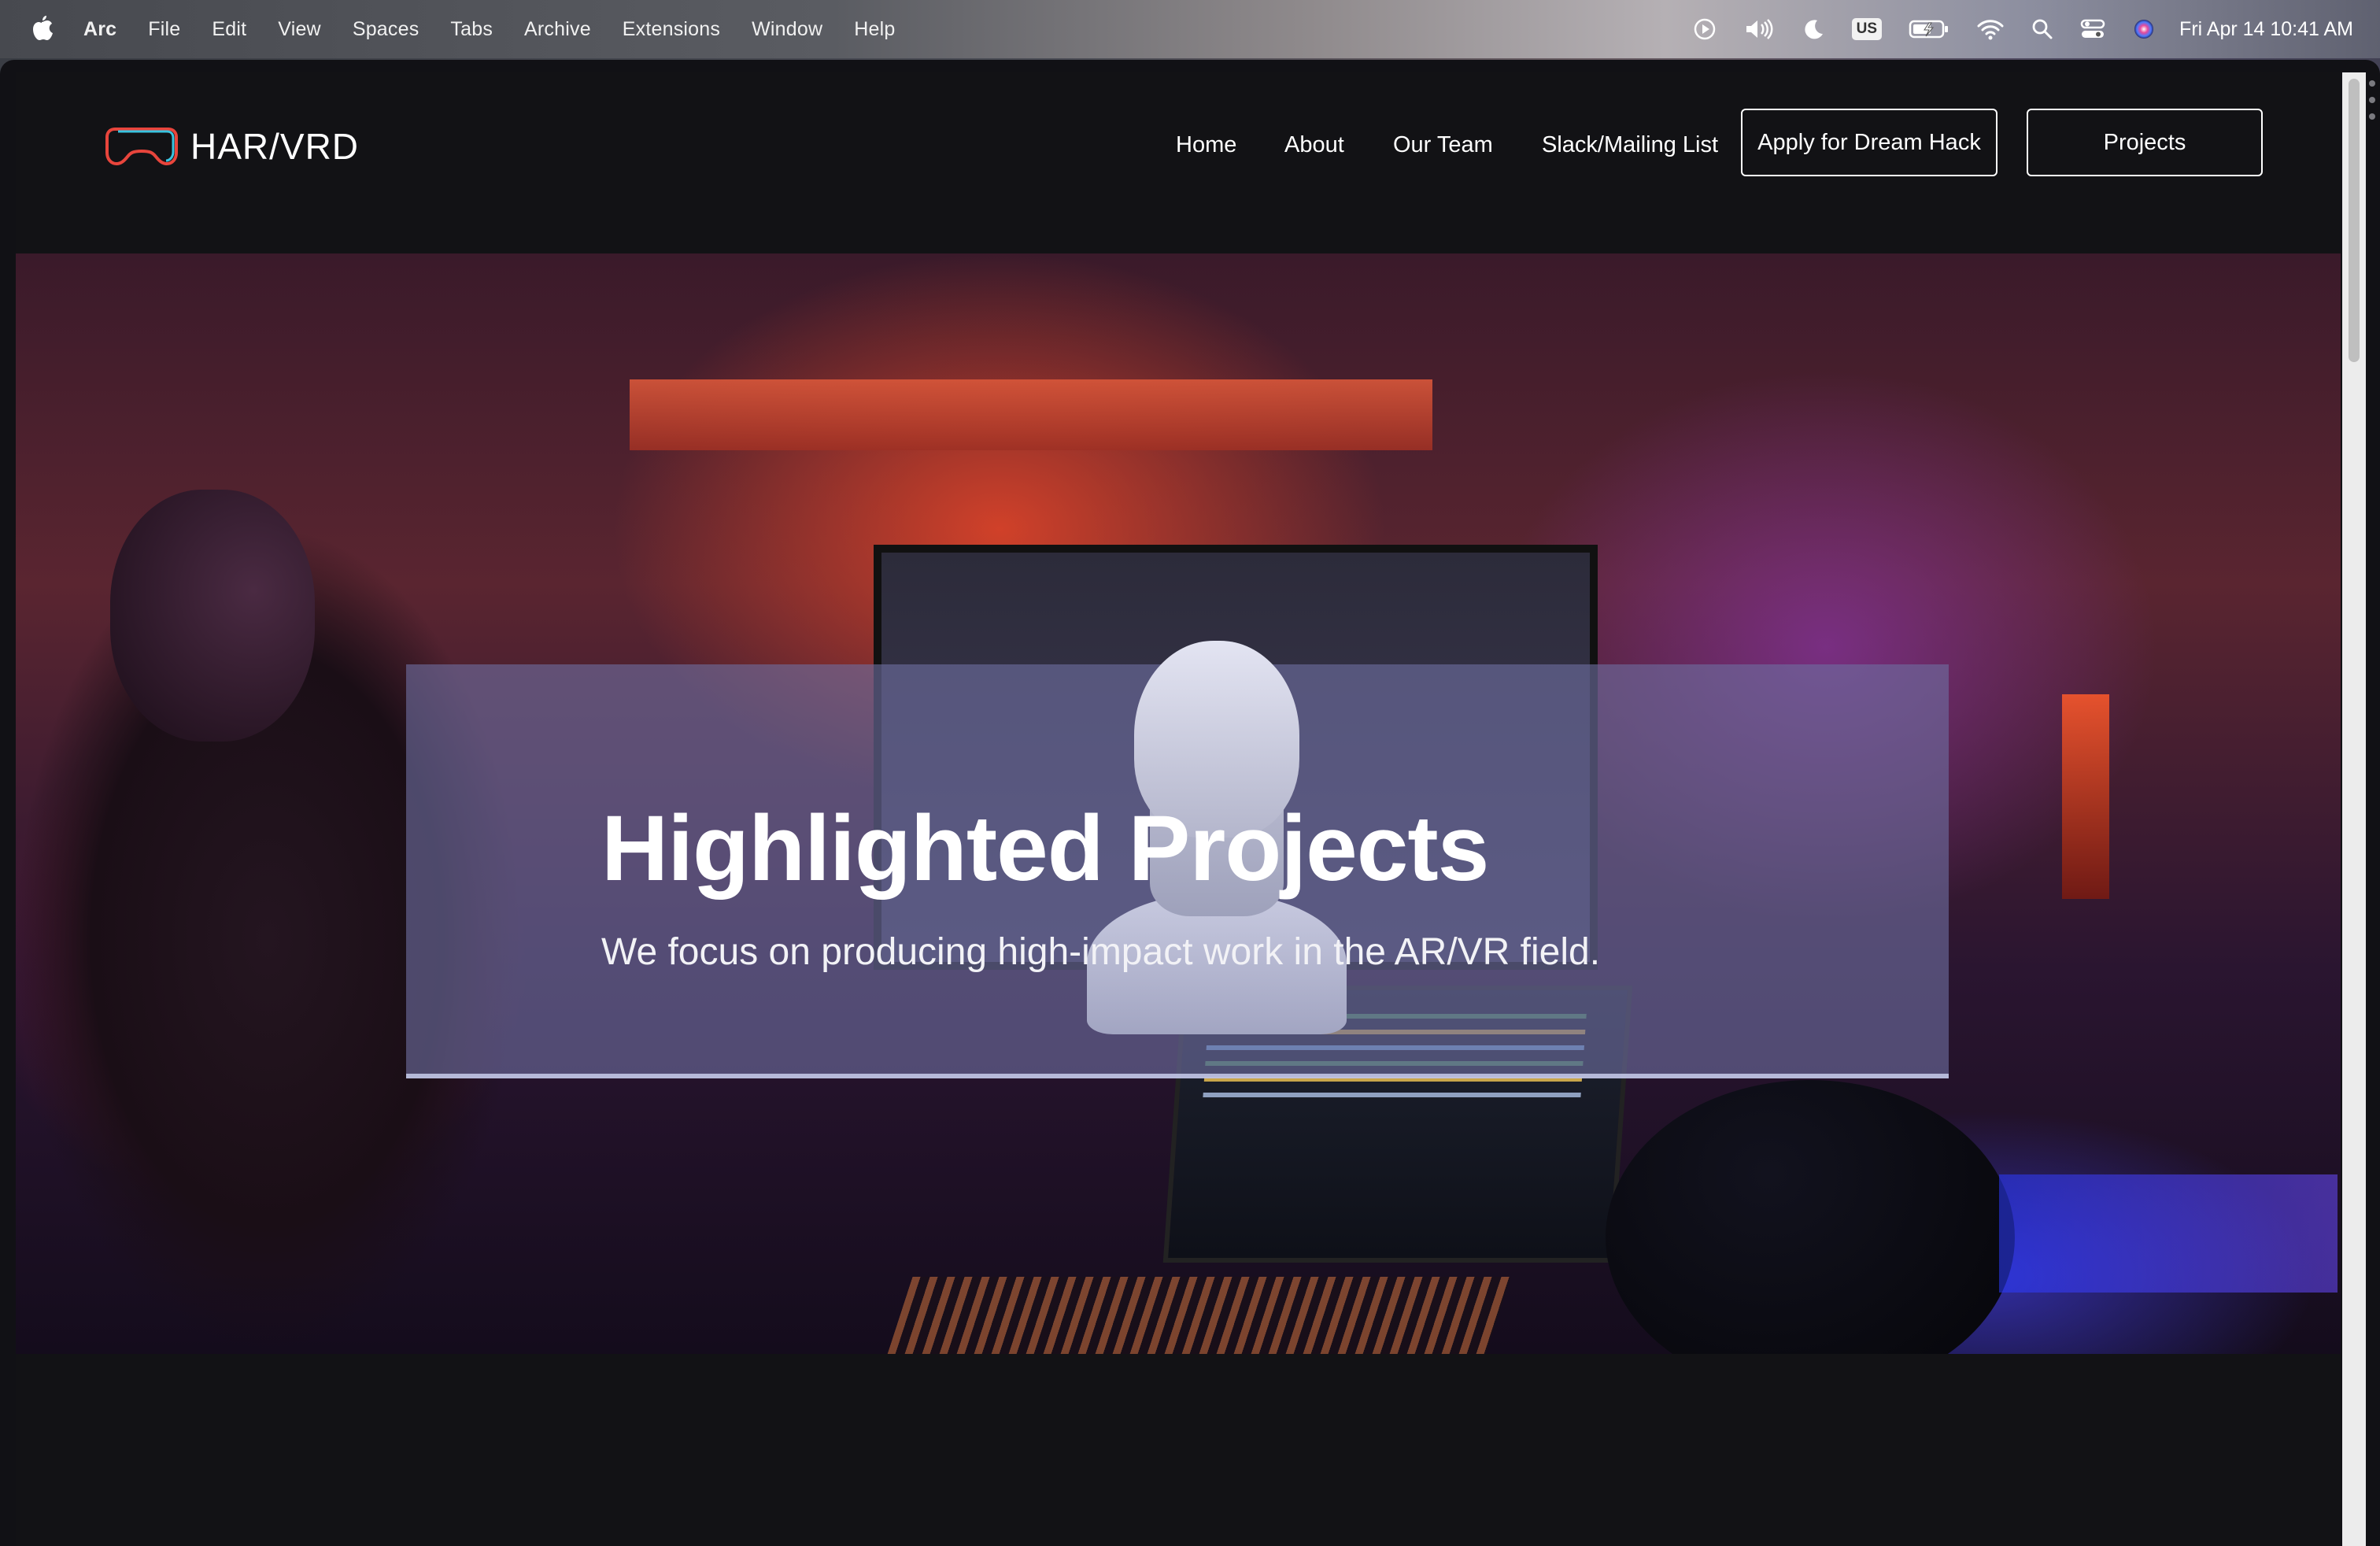  Describe the element at coordinates (2145, 142) in the screenshot. I see `projects-button: Projects` at that location.